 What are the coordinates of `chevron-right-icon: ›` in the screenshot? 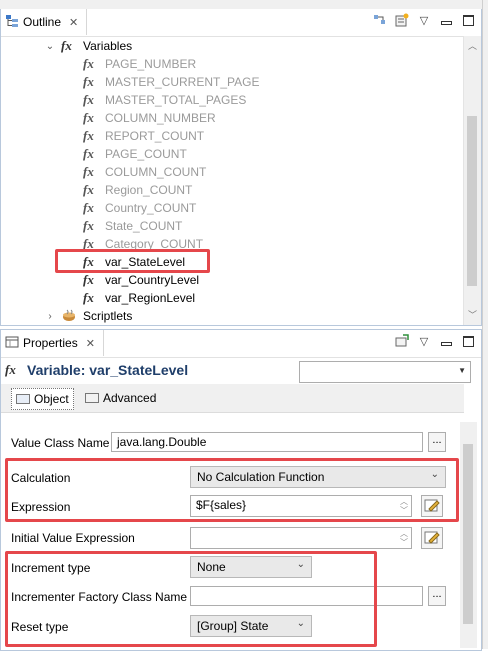 It's located at (50, 316).